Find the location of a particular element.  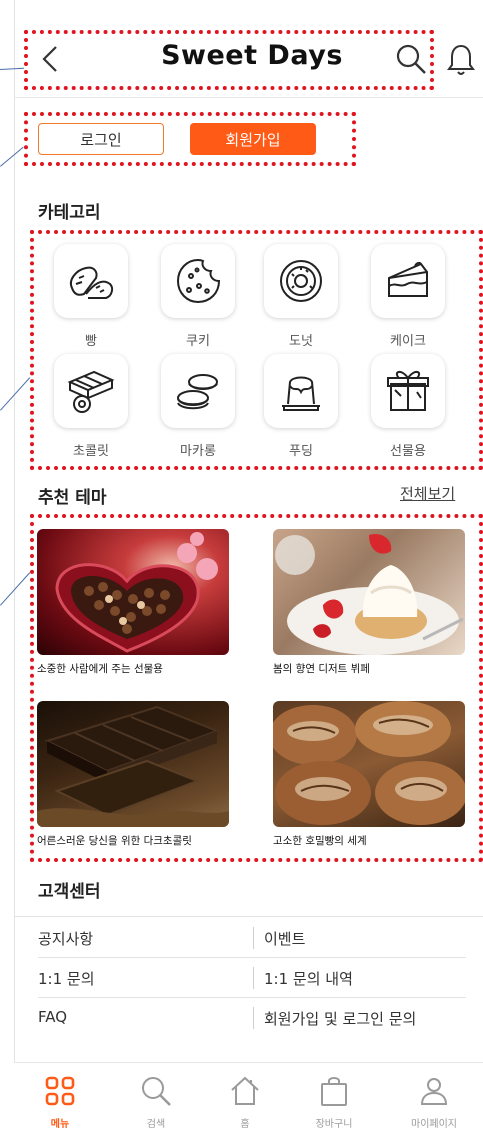

inquiry-link: 1:1 문의 is located at coordinates (66, 978).